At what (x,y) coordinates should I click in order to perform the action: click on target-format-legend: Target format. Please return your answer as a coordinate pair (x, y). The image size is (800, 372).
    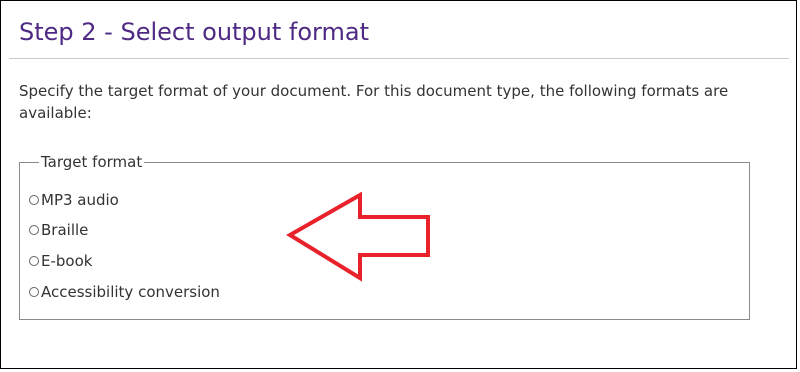
    Looking at the image, I should click on (92, 162).